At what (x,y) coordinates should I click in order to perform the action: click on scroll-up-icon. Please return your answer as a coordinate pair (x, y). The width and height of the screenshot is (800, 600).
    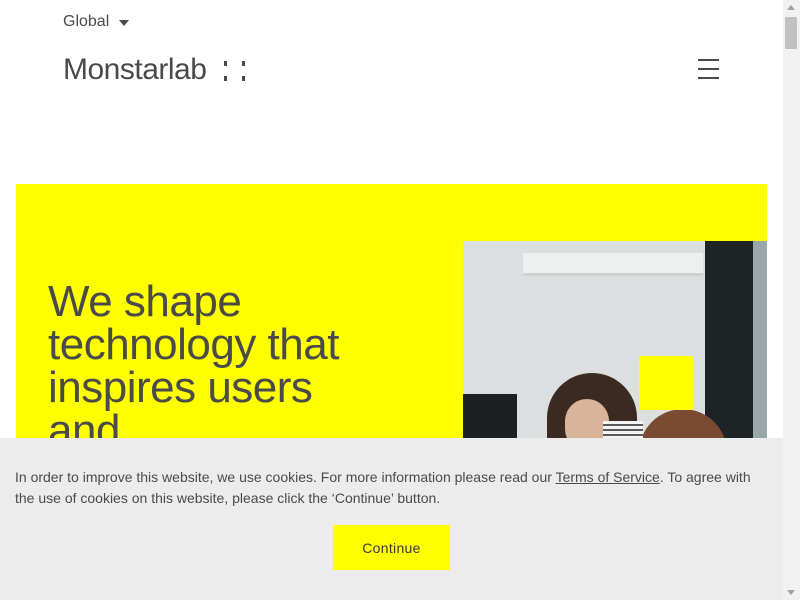
    Looking at the image, I should click on (791, 7).